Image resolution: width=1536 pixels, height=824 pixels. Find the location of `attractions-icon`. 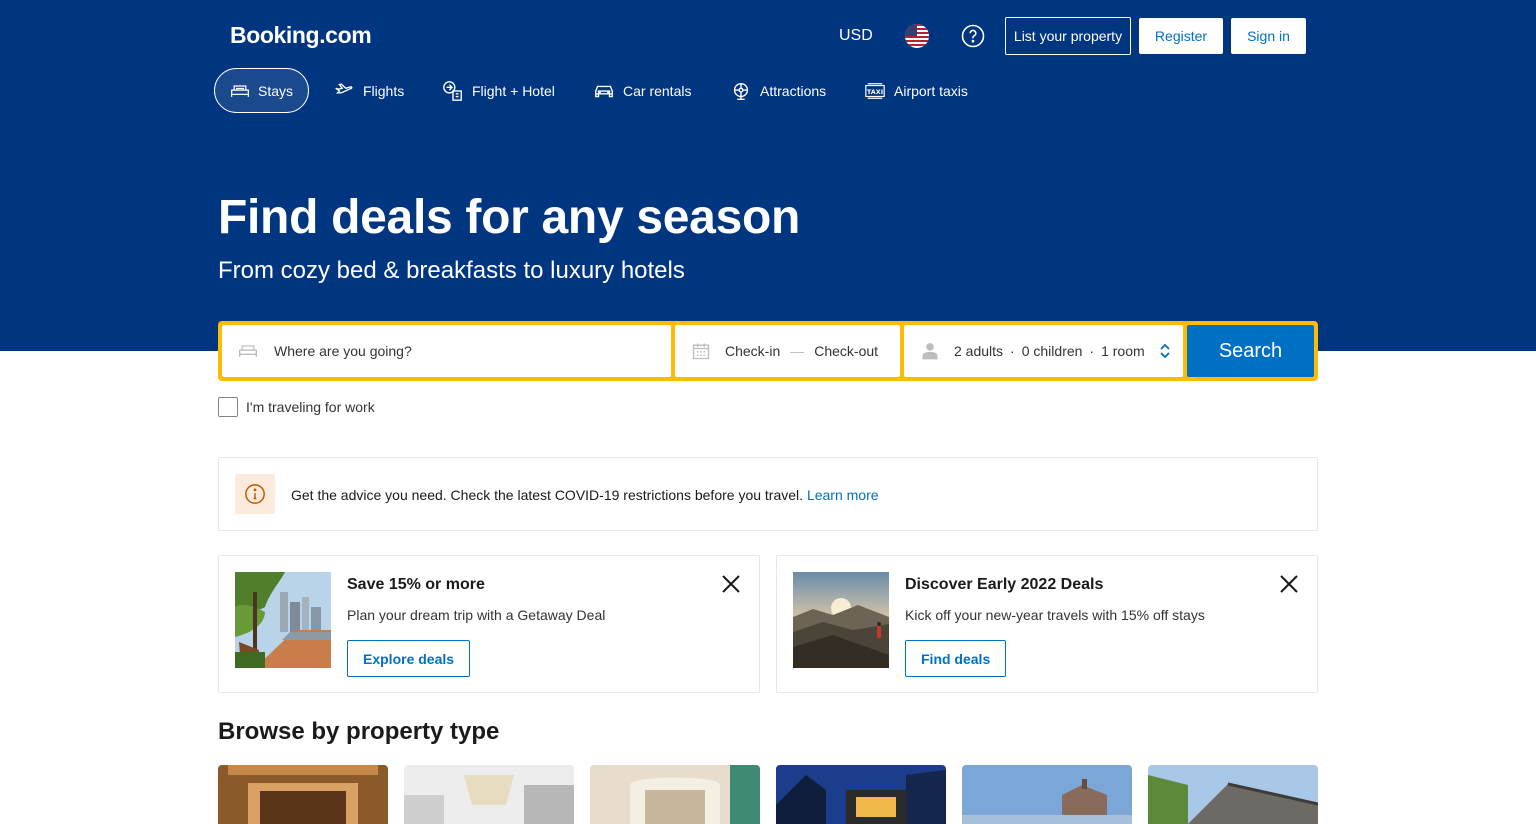

attractions-icon is located at coordinates (741, 91).